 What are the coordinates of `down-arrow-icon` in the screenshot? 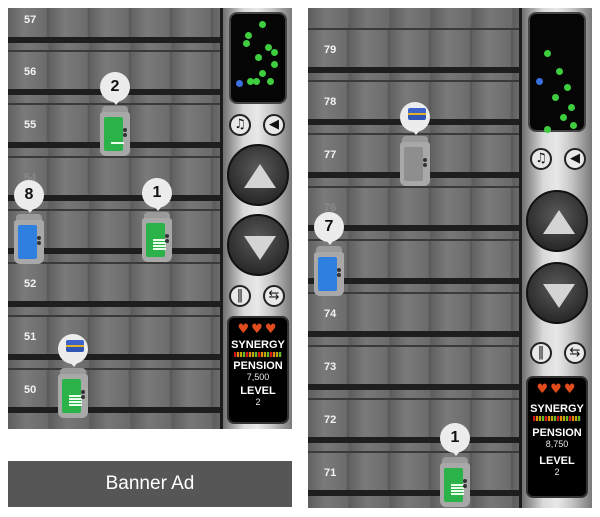 It's located at (559, 296).